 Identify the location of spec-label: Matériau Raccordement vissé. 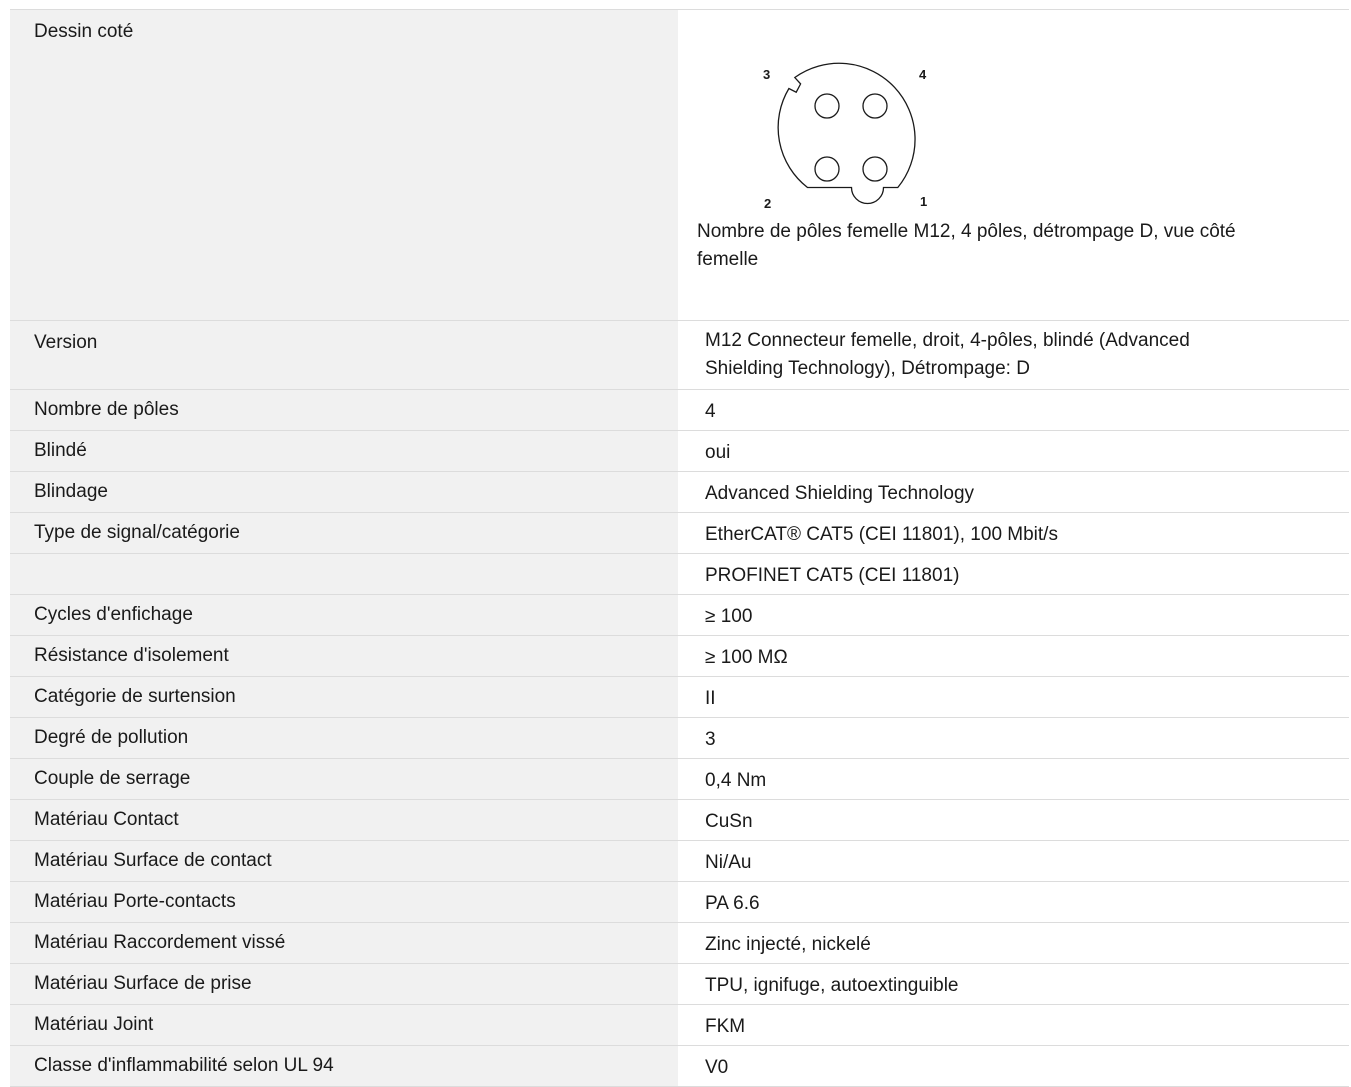
(344, 943).